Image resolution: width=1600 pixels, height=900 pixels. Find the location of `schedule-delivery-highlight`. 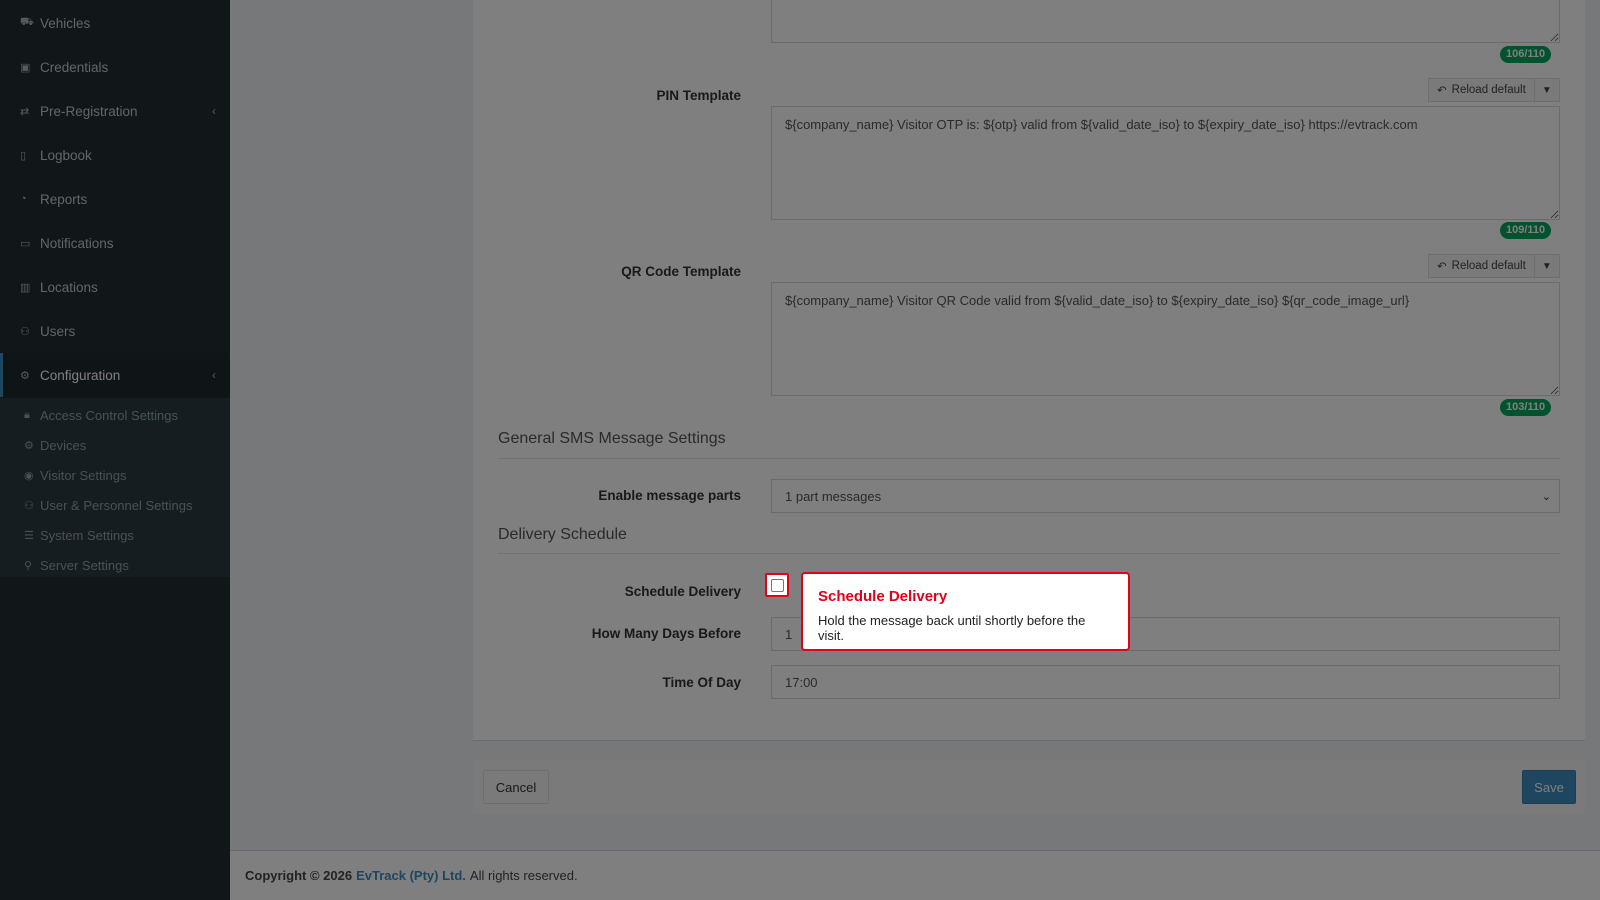

schedule-delivery-highlight is located at coordinates (777, 585).